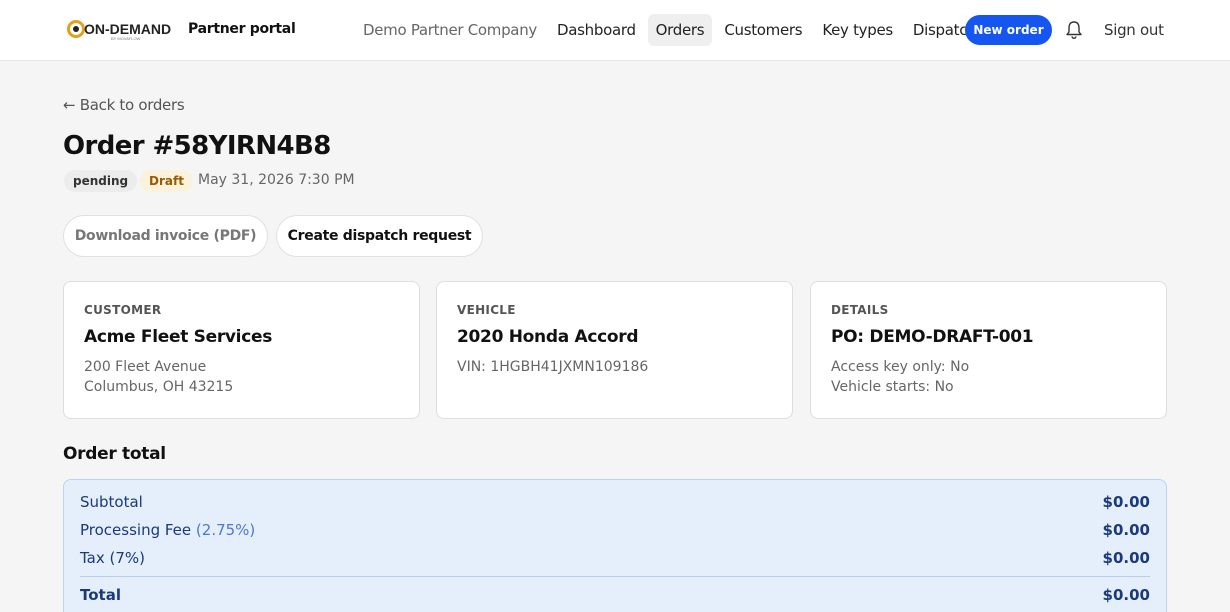  I want to click on nav-key-types: Key types, so click(857, 30).